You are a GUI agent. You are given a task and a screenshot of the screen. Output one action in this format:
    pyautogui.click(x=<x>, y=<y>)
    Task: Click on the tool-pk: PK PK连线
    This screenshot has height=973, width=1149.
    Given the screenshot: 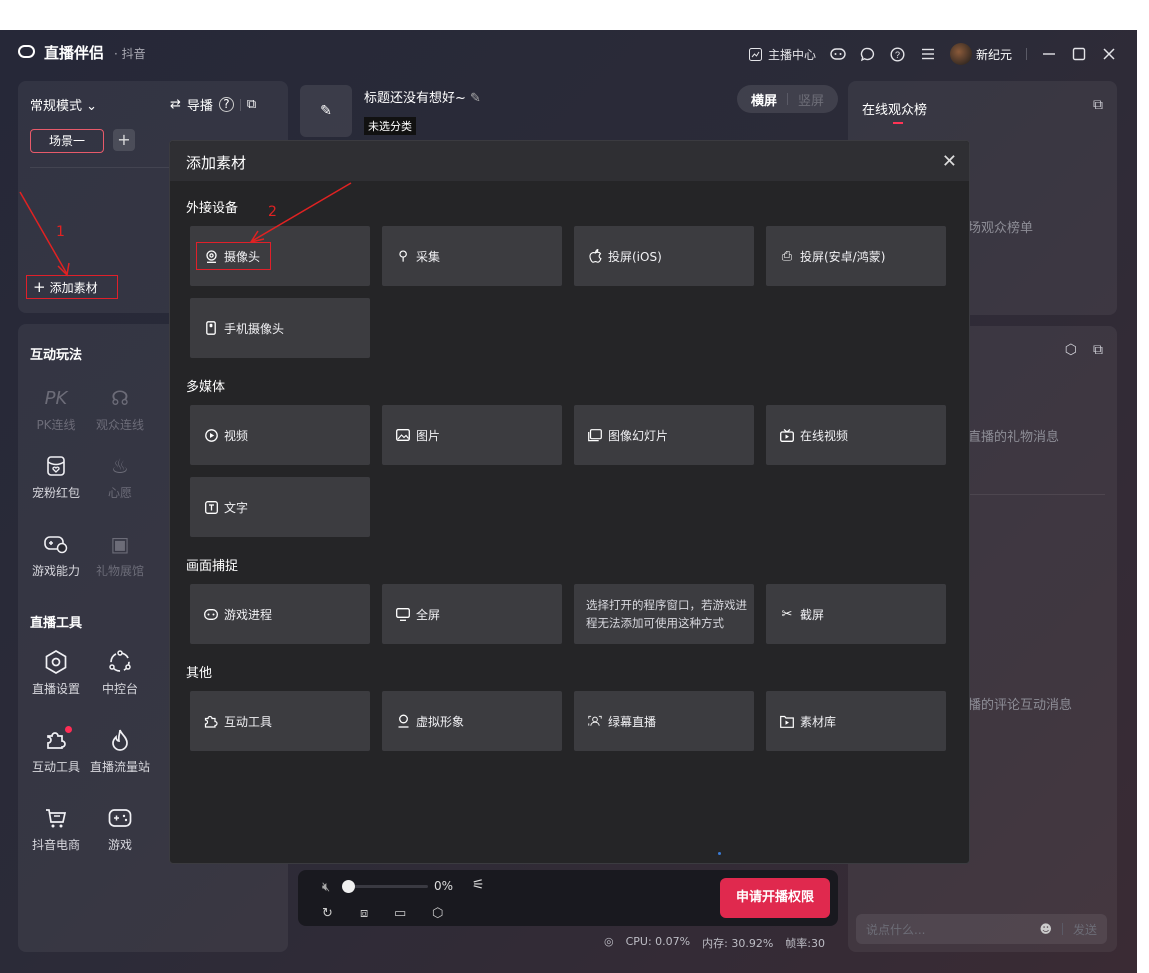 What is the action you would take?
    pyautogui.click(x=56, y=408)
    